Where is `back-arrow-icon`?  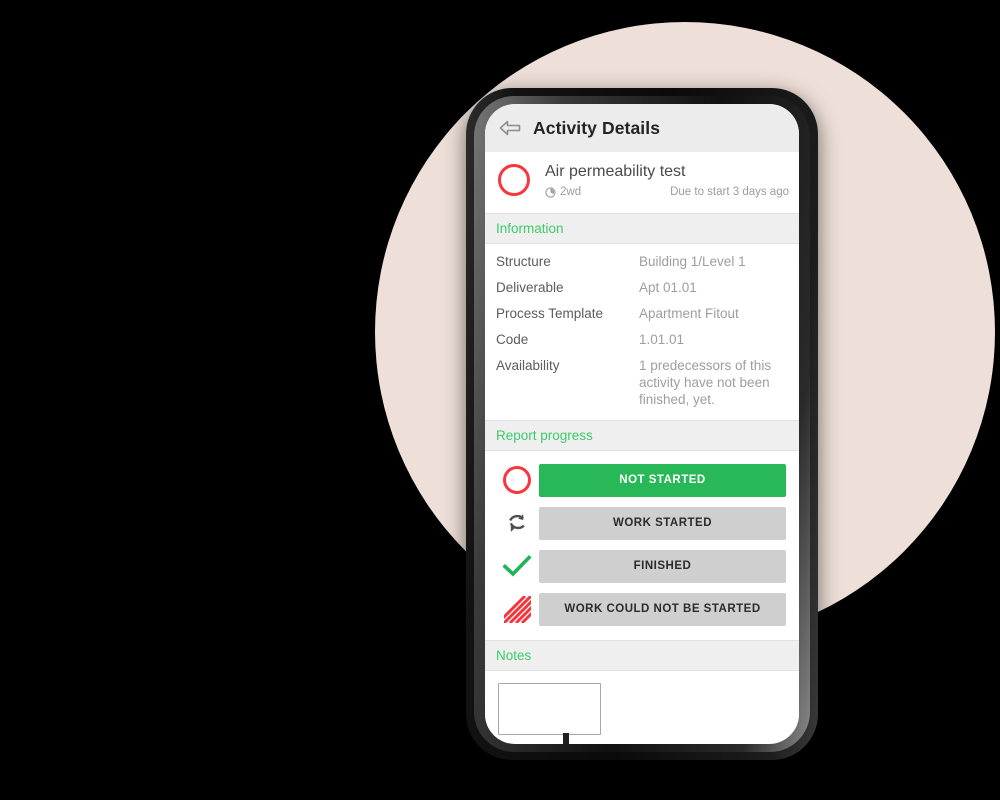 back-arrow-icon is located at coordinates (510, 128).